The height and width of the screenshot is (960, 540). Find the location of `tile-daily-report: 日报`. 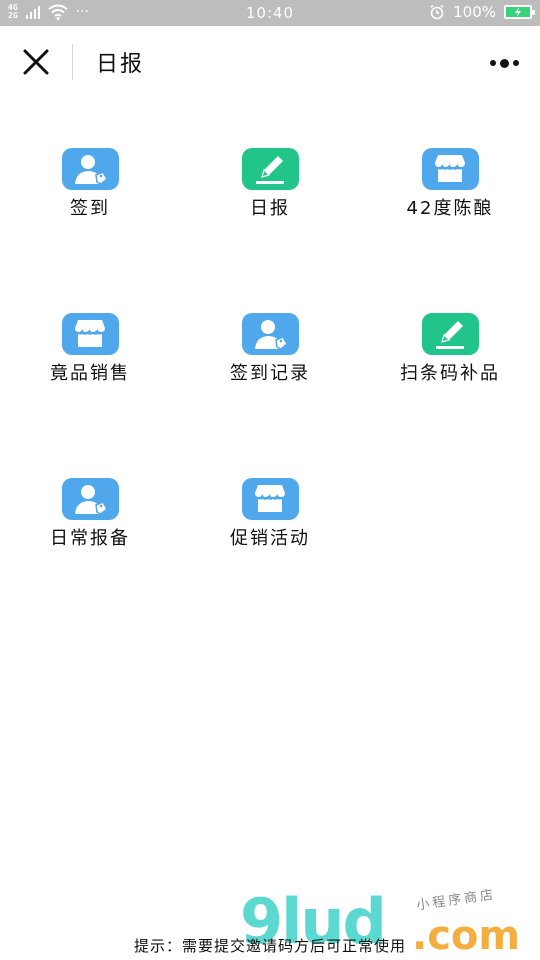

tile-daily-report: 日报 is located at coordinates (270, 184).